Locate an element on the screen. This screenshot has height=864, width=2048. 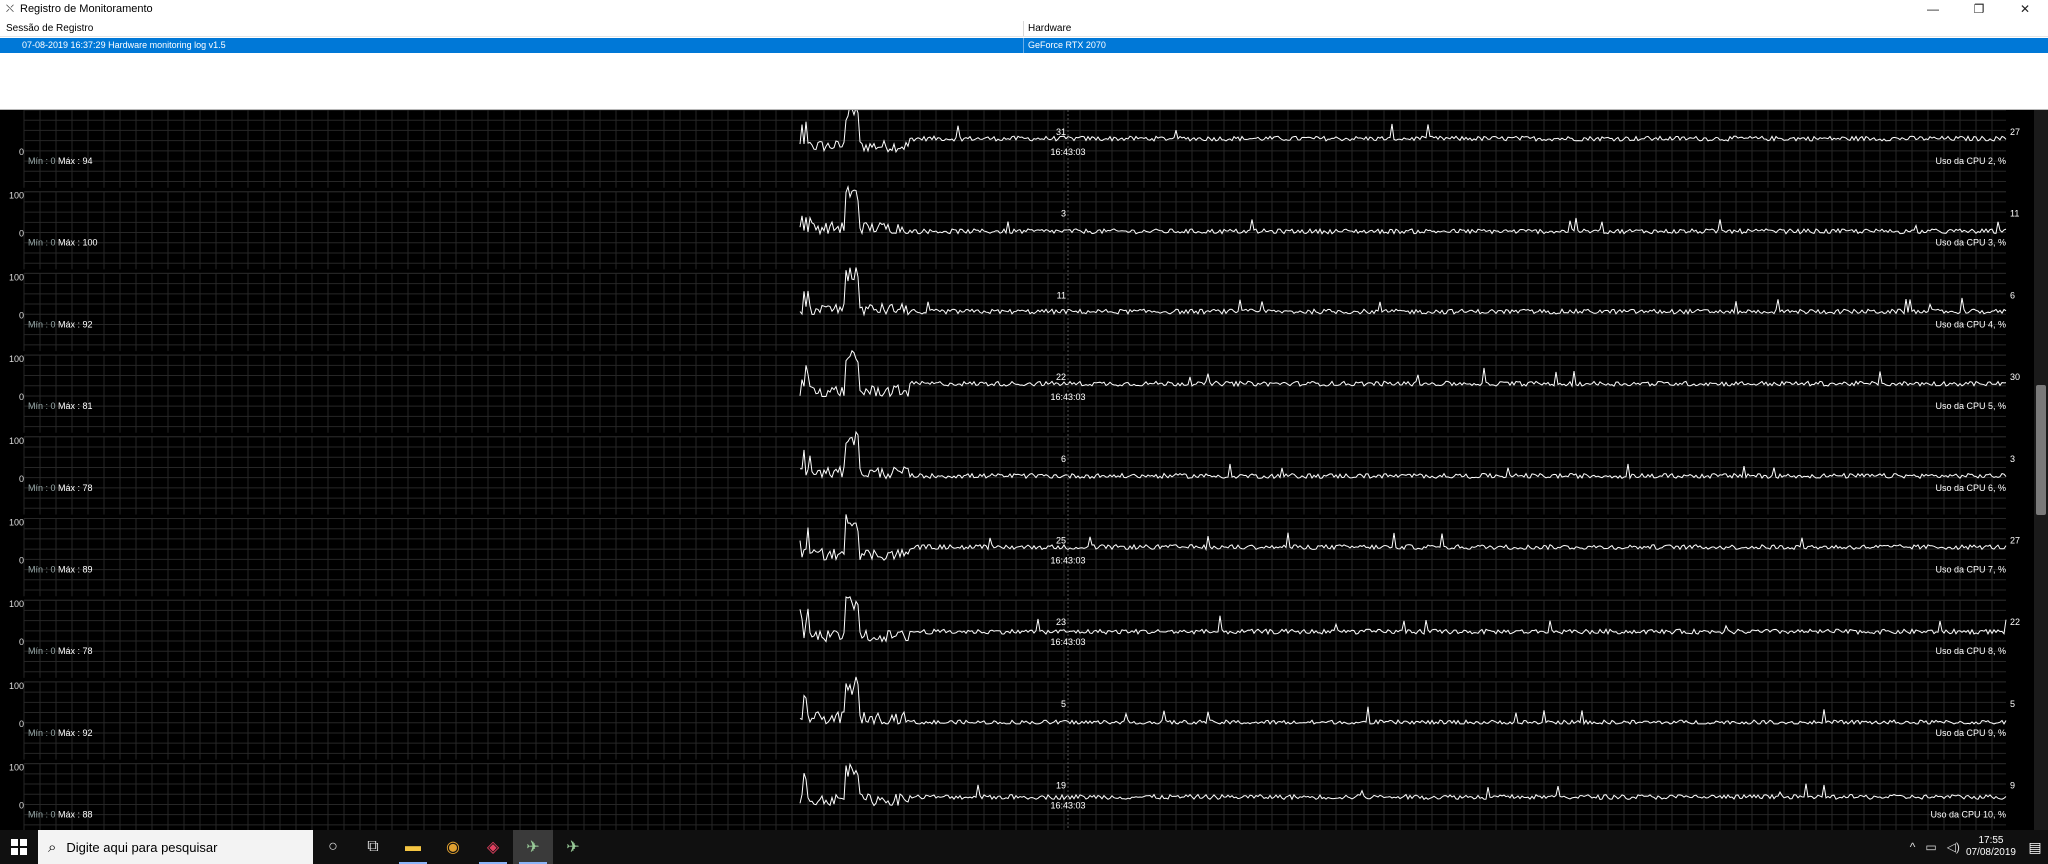
cursor-time: 16:43:03 is located at coordinates (1067, 397).